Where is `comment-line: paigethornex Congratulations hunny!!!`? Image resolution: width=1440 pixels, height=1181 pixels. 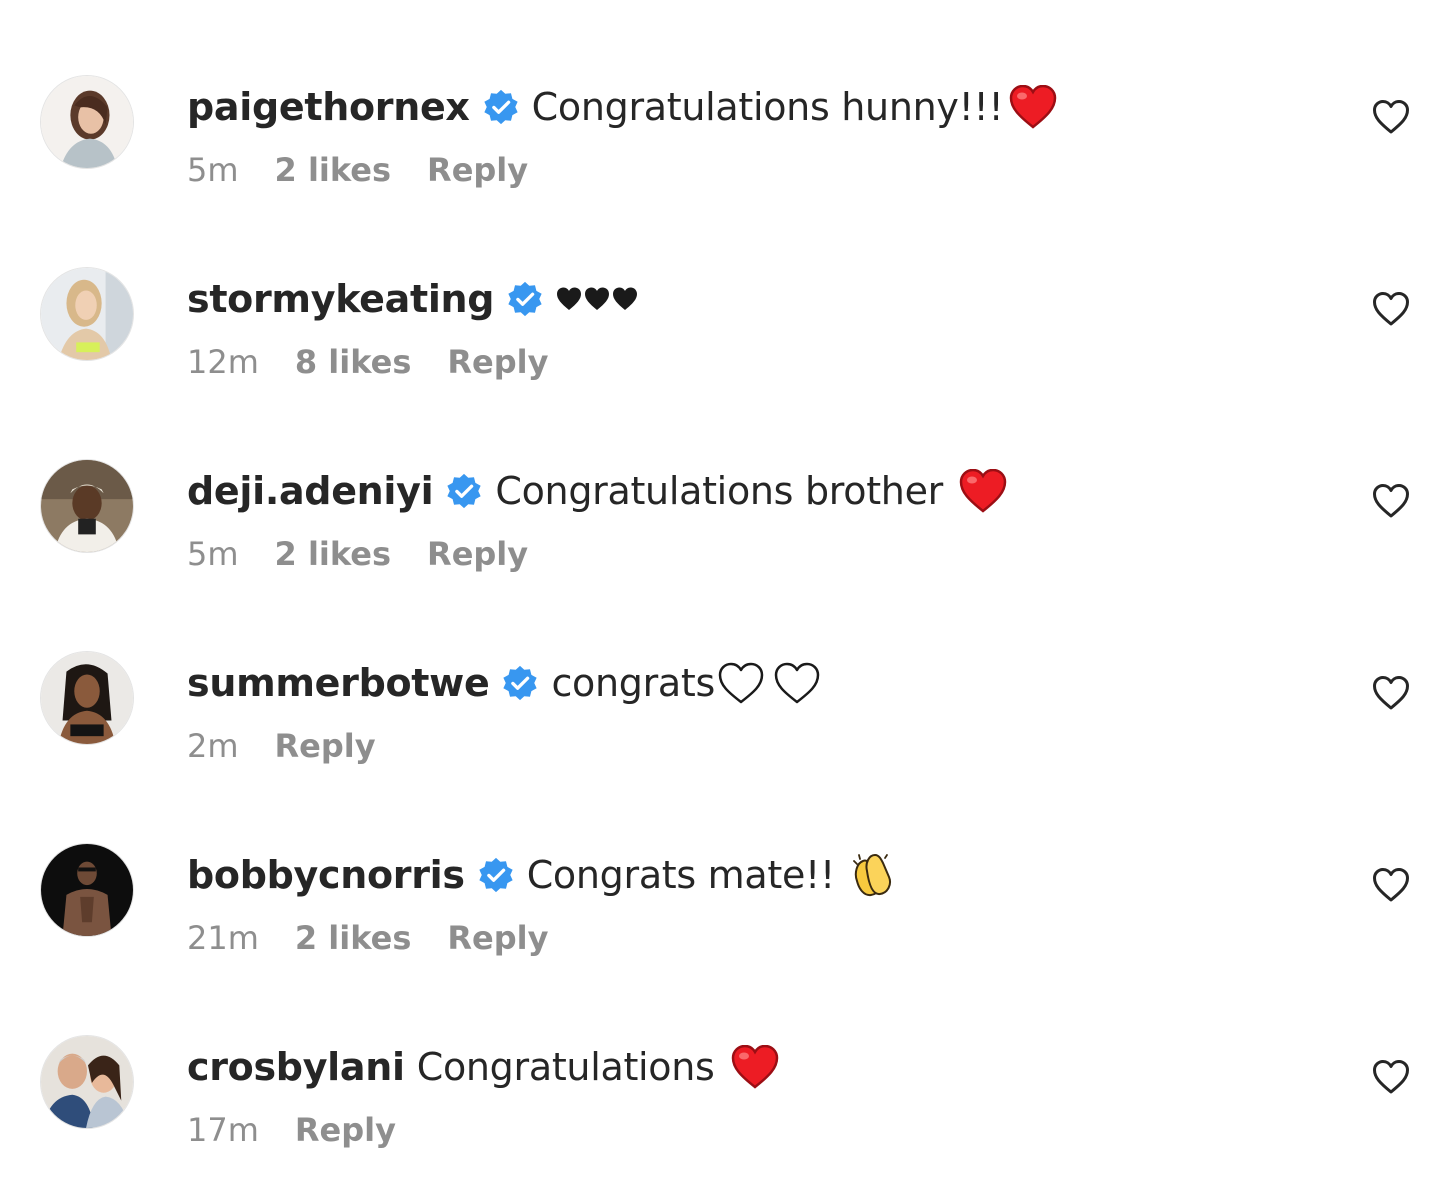
comment-line: paigethornex Congratulations hunny!!! is located at coordinates (622, 107).